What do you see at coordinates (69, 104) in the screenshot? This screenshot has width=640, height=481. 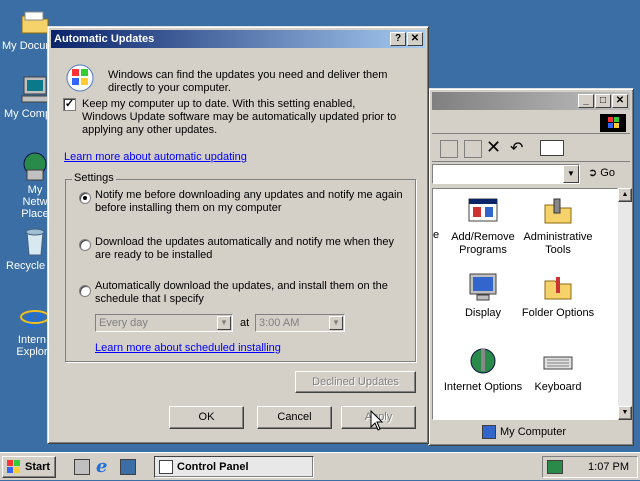 I see `keep-up-to-date-checkbox: ✓` at bounding box center [69, 104].